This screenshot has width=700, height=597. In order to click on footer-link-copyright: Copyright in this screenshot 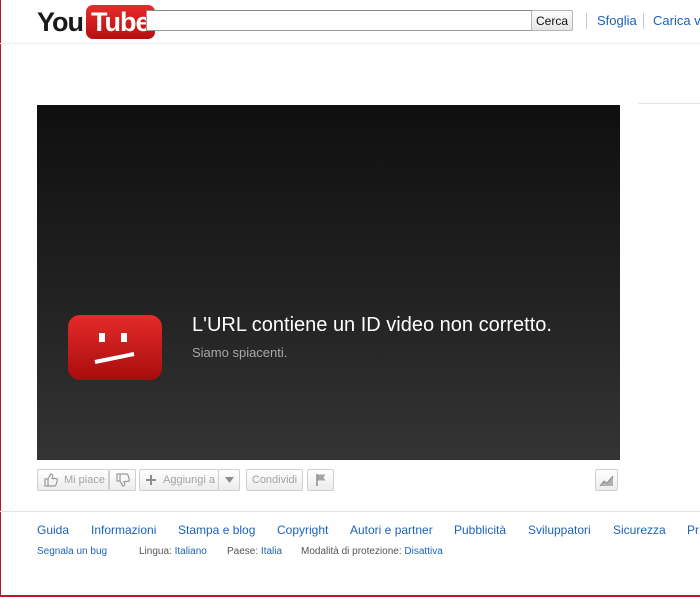, I will do `click(302, 530)`.